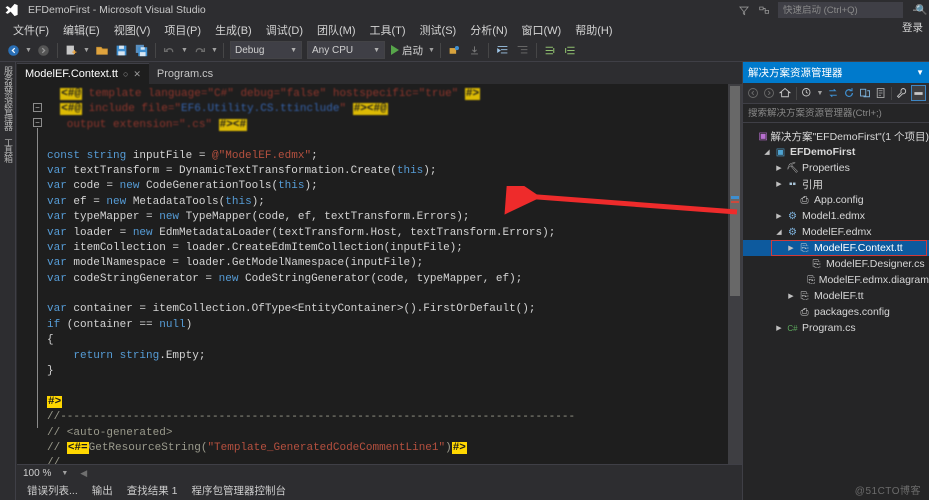  What do you see at coordinates (836, 72) in the screenshot?
I see `solution-explorer-header: 解决方案资源管理器 ▼` at bounding box center [836, 72].